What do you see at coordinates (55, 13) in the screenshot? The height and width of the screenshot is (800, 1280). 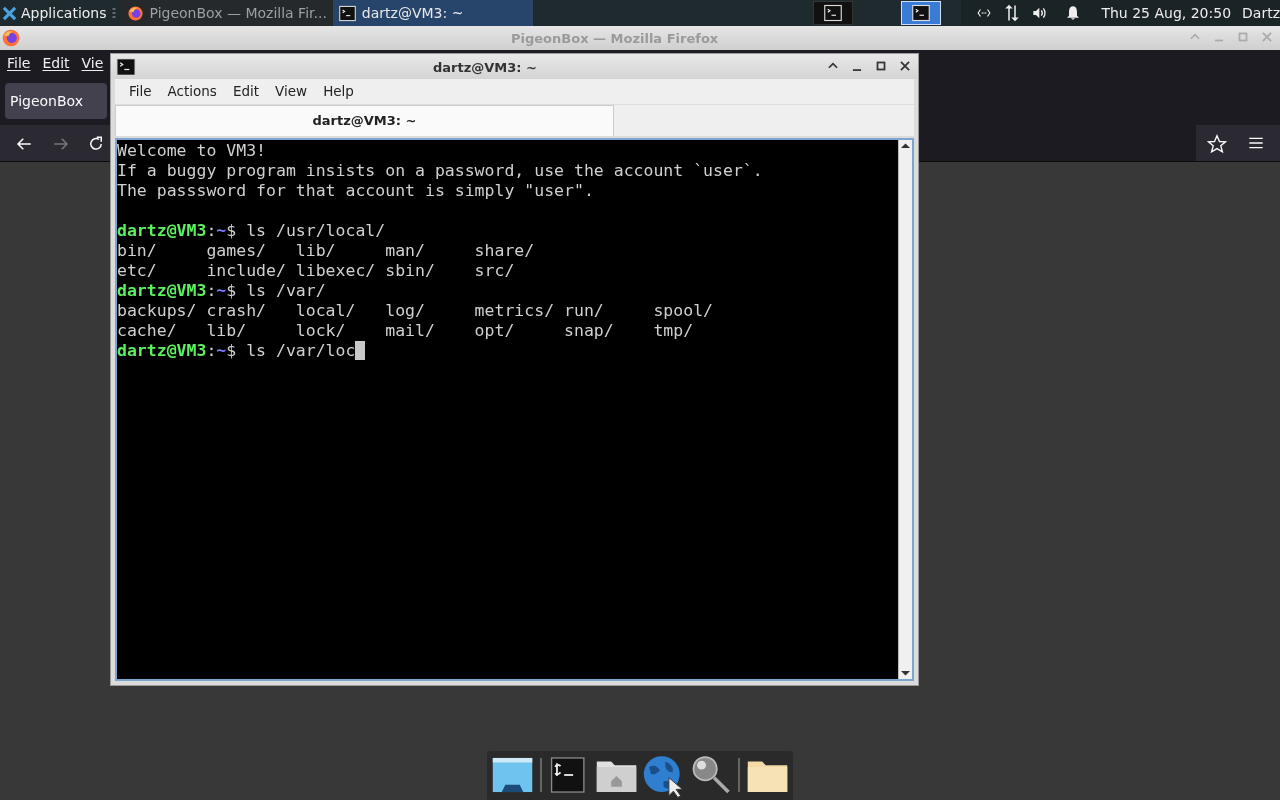 I see `applications-menu-button: Applications` at bounding box center [55, 13].